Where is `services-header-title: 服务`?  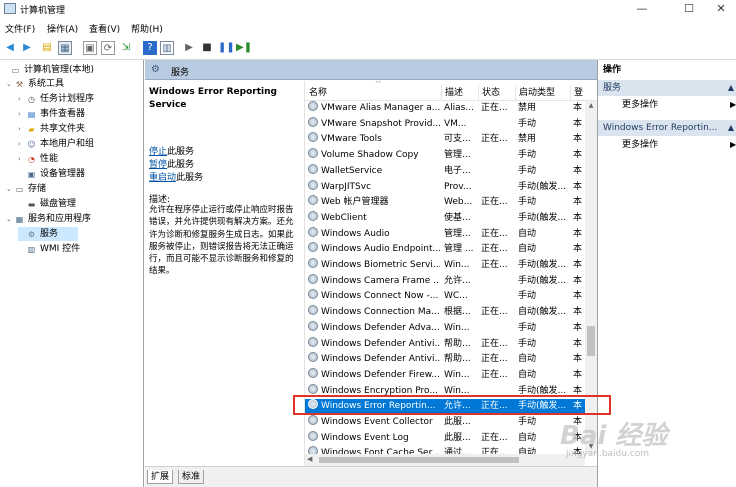
services-header-title: 服务 is located at coordinates (180, 73).